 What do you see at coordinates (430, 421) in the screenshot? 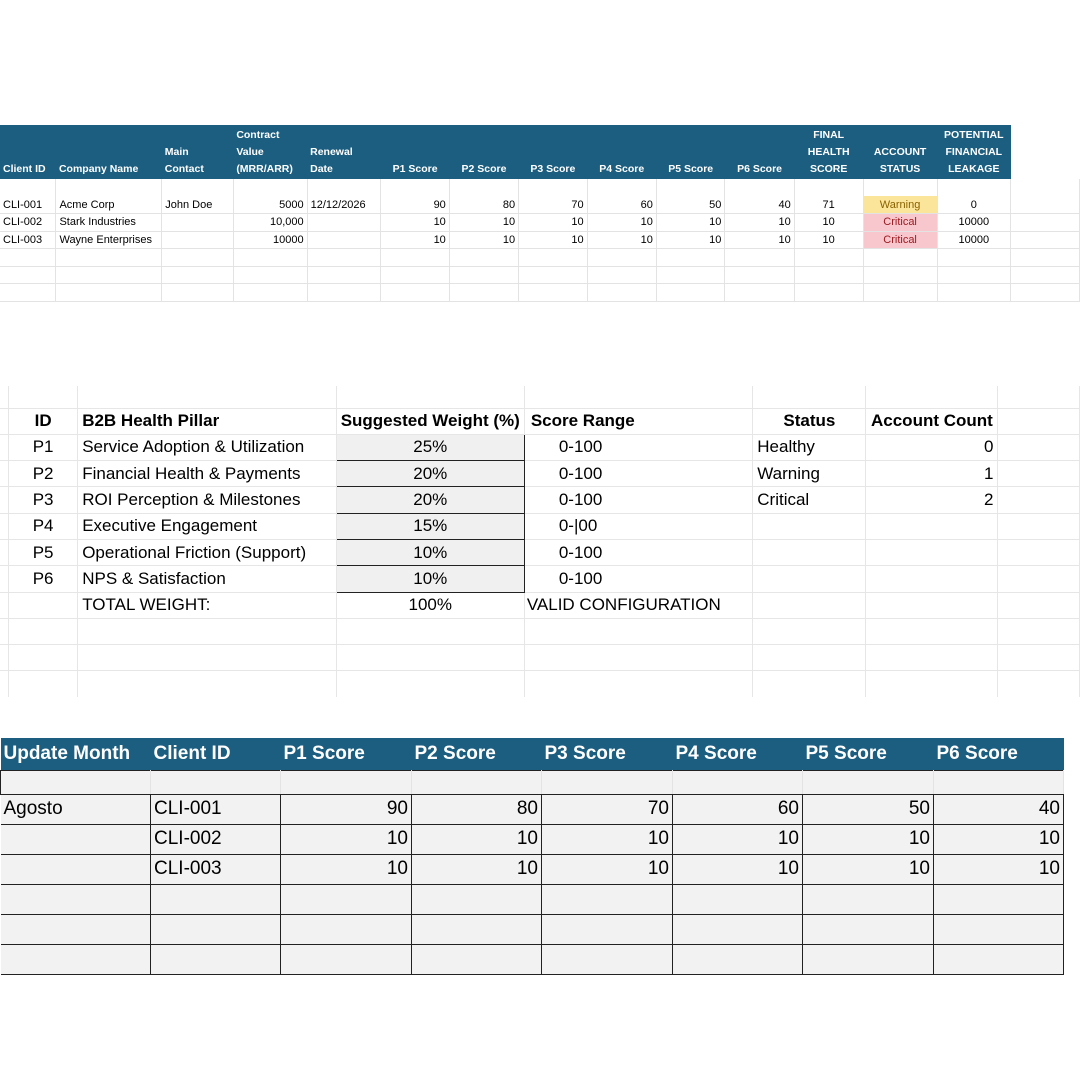
I see `header-suggested-weight: Suggested Weight (%)` at bounding box center [430, 421].